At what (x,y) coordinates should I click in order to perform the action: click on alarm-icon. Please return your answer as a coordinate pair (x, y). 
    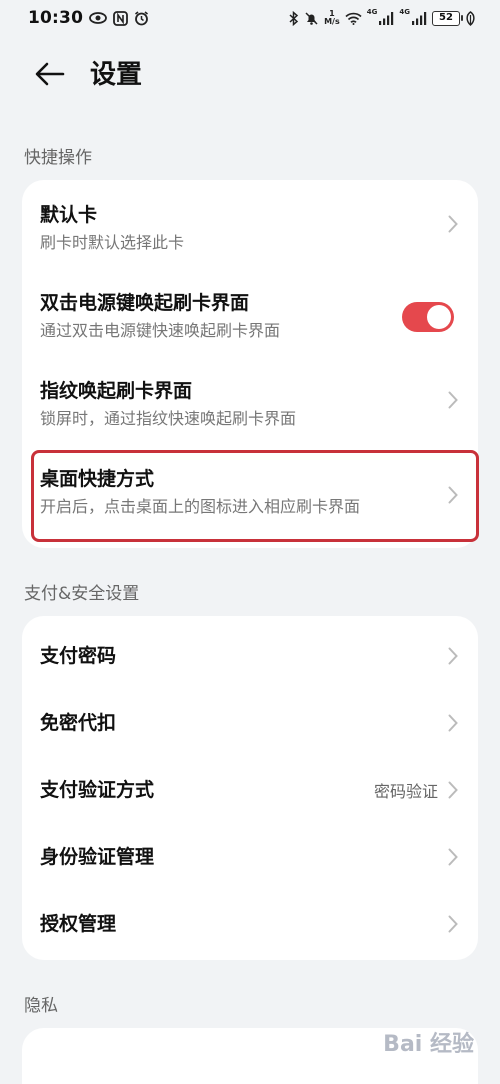
    Looking at the image, I should click on (141, 18).